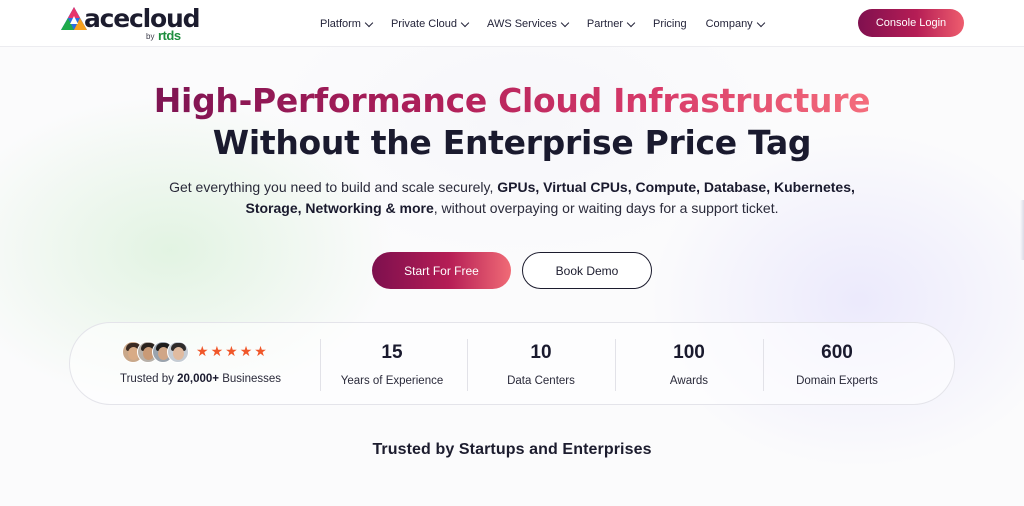  What do you see at coordinates (541, 352) in the screenshot?
I see `stat-value: 10` at bounding box center [541, 352].